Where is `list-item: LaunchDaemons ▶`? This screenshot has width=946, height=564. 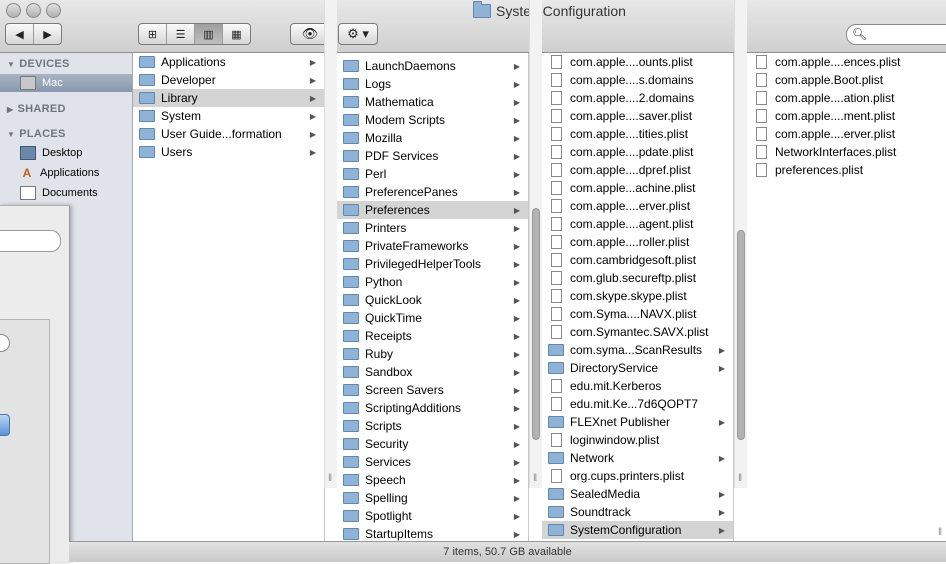
list-item: LaunchDaemons ▶ is located at coordinates (432, 66).